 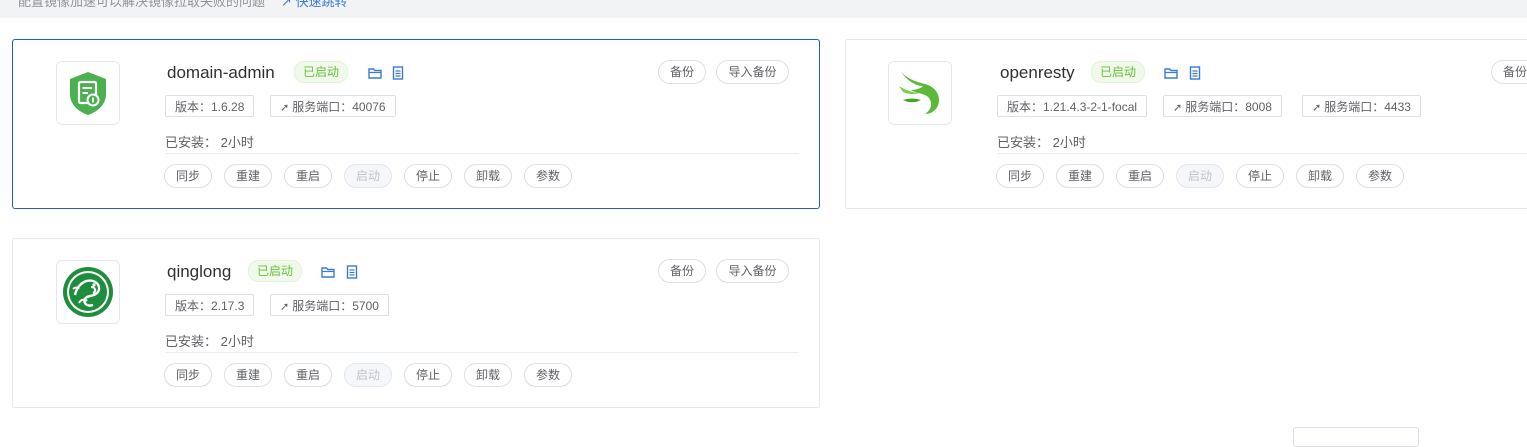 I want to click on port-label: 服务端口：4433, so click(x=1367, y=107).